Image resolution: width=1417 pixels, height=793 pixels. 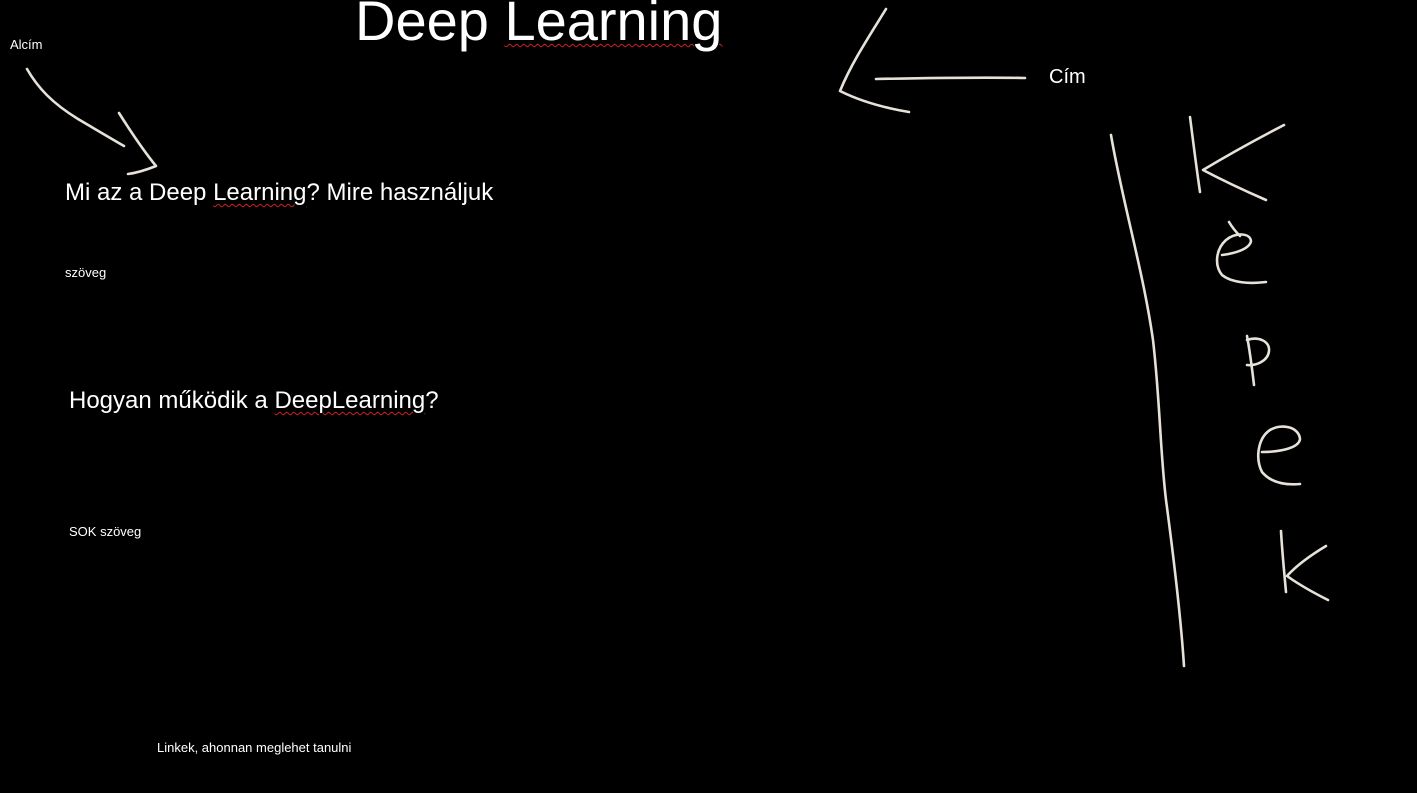 I want to click on subtitle-arrow-head-icon, so click(x=137, y=143).